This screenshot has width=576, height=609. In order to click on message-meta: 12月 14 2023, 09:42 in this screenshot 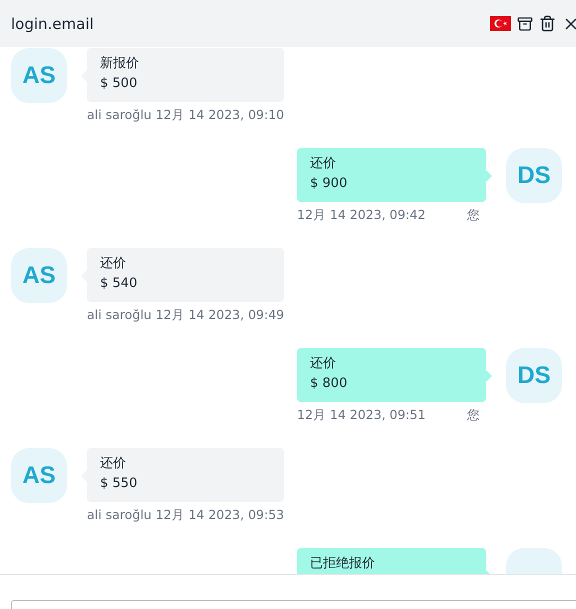, I will do `click(361, 215)`.